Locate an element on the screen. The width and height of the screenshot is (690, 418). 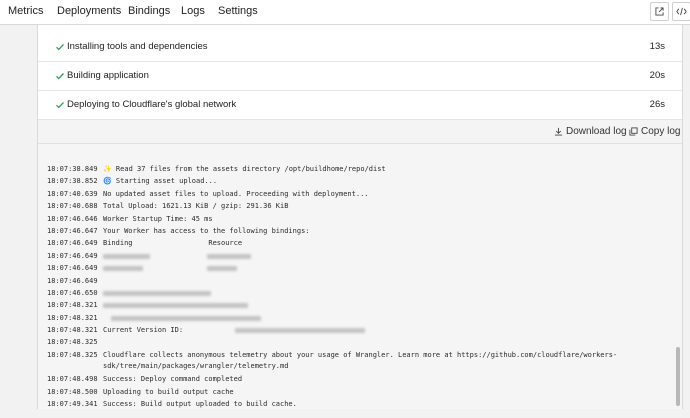
step-label: Building application is located at coordinates (108, 75).